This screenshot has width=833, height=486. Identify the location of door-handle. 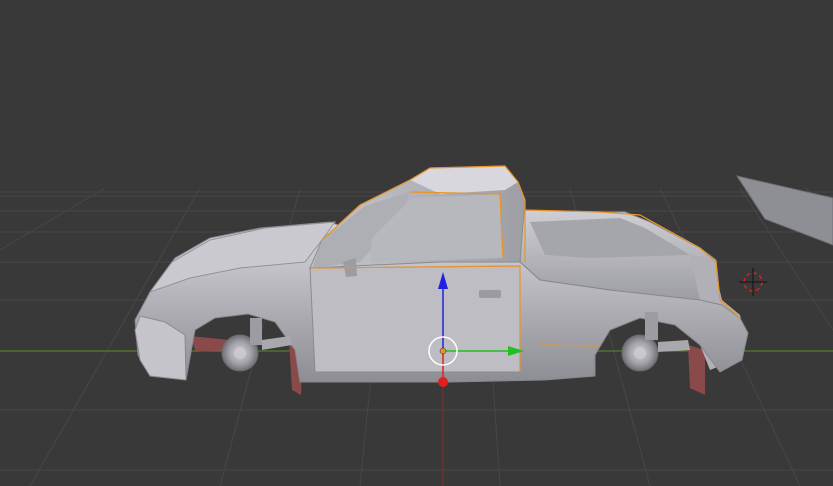
(490, 294).